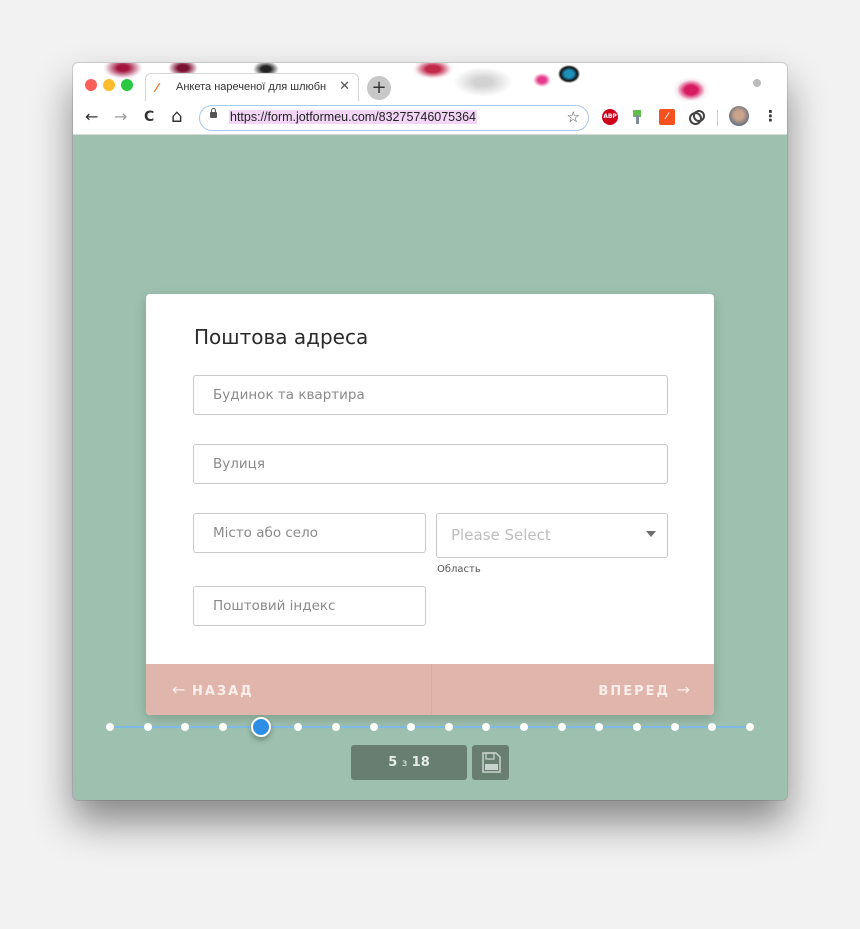  What do you see at coordinates (573, 117) in the screenshot?
I see `bookmark-star-icon: ☆` at bounding box center [573, 117].